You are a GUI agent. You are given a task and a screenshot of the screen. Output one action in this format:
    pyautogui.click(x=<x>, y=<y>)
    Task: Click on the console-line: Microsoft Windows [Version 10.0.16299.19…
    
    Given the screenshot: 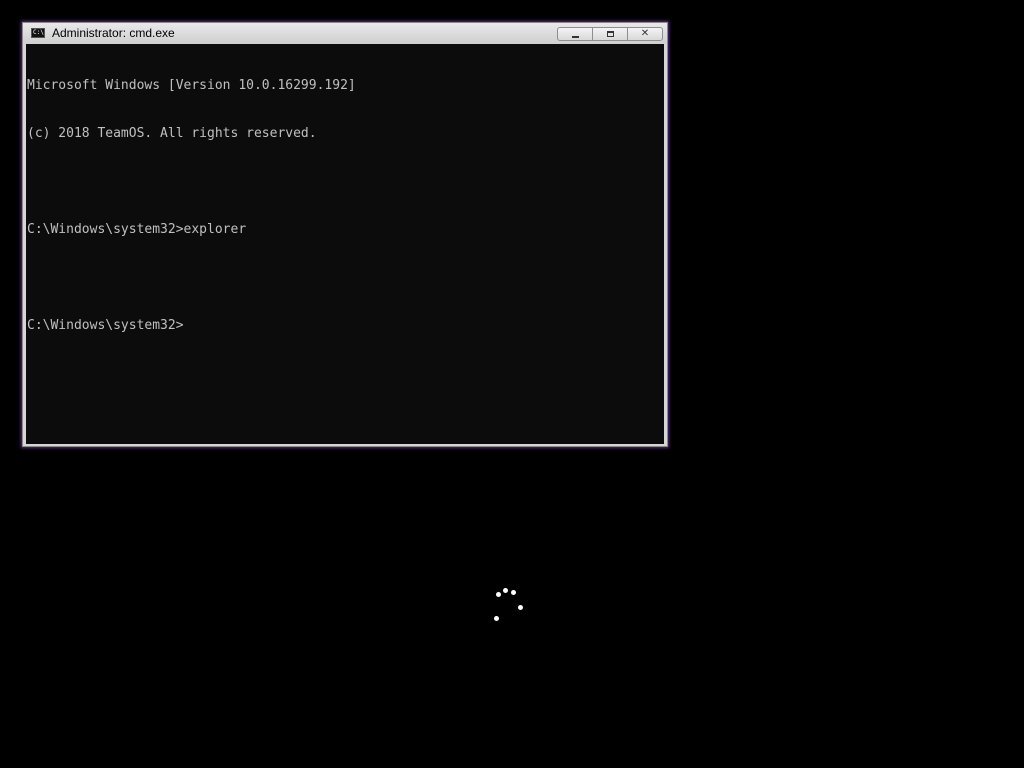 What is the action you would take?
    pyautogui.click(x=191, y=85)
    